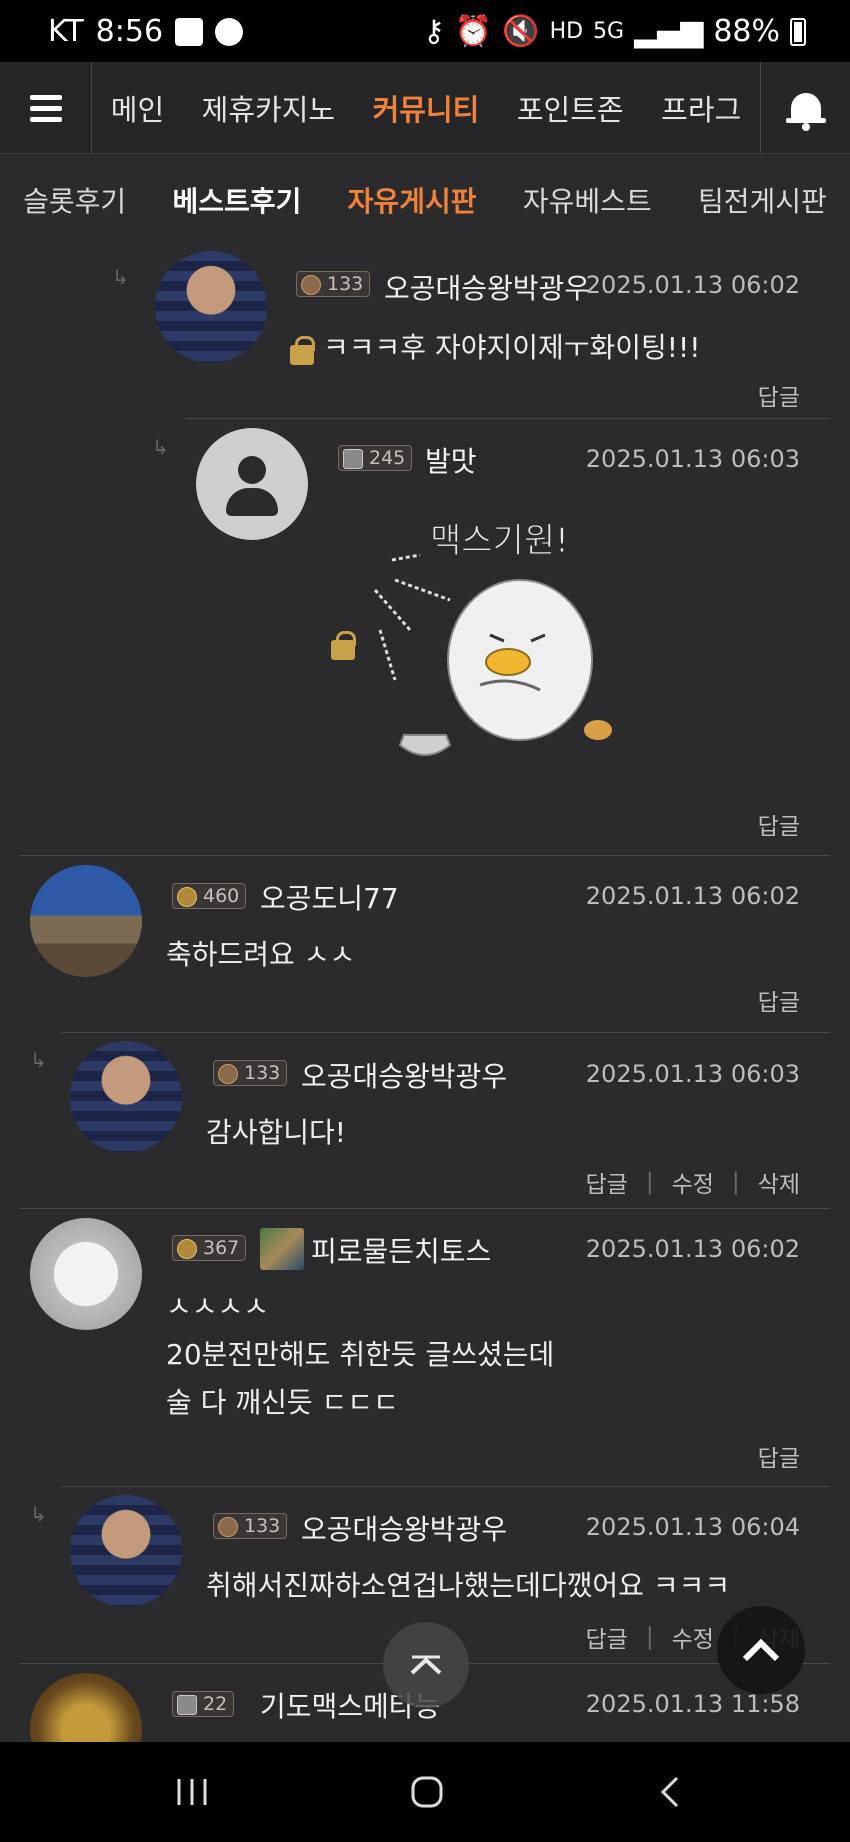  Describe the element at coordinates (66, 31) in the screenshot. I see `carrier-label: KT` at that location.